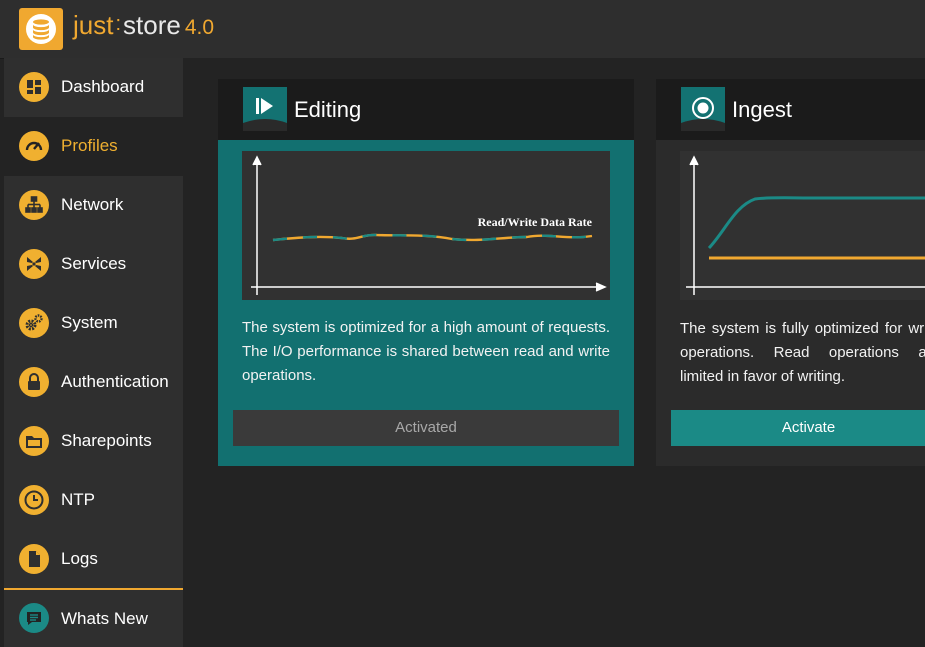 The image size is (925, 647). Describe the element at coordinates (93, 25) in the screenshot. I see `brand-just: just` at that location.